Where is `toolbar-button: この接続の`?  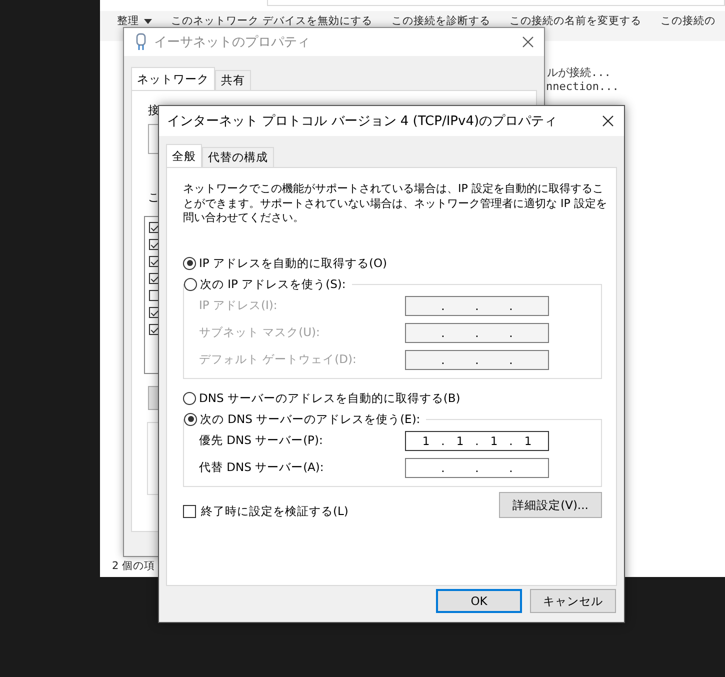 toolbar-button: この接続の is located at coordinates (691, 21).